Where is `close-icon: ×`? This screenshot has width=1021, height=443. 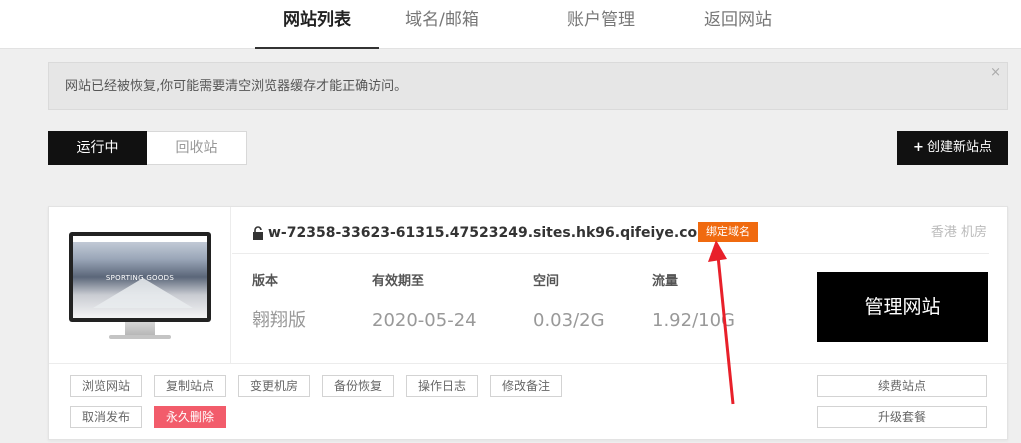
close-icon: × is located at coordinates (995, 73).